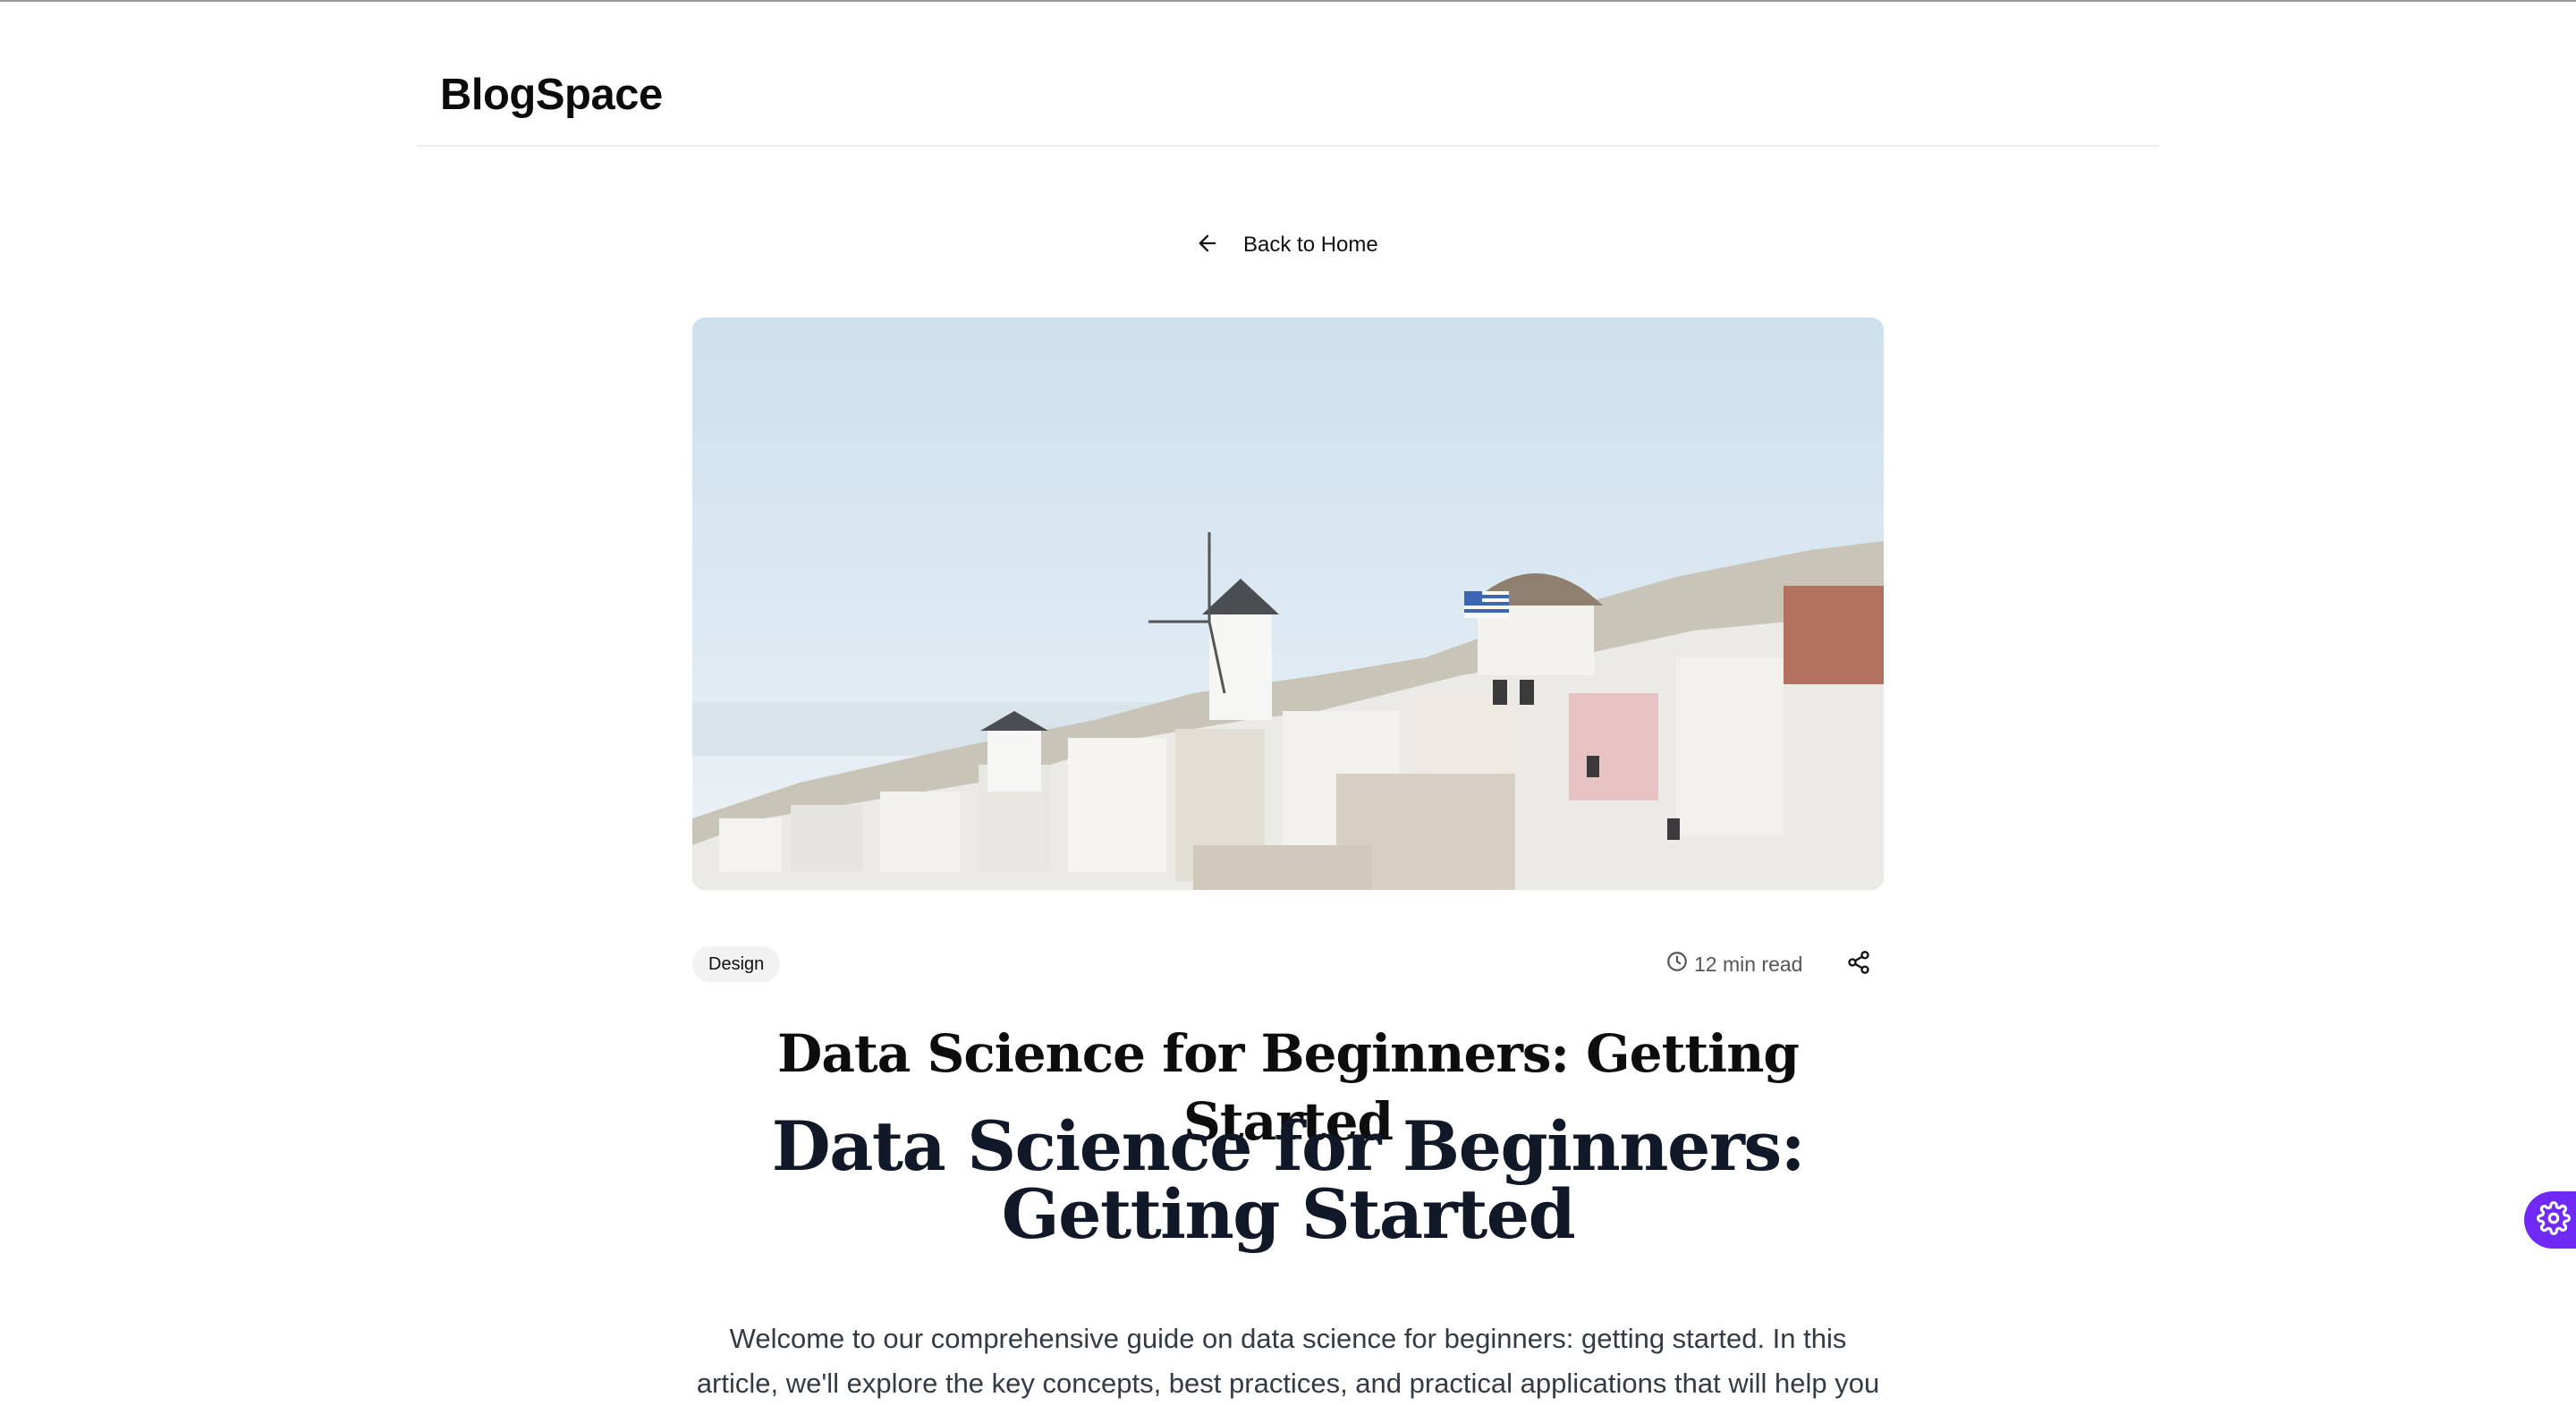 This screenshot has height=1406, width=2576. Describe the element at coordinates (1310, 245) in the screenshot. I see `back-link-label: Back to Home` at that location.